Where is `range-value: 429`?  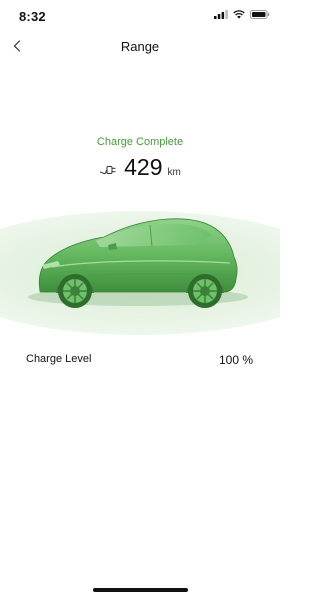 range-value: 429 is located at coordinates (143, 167).